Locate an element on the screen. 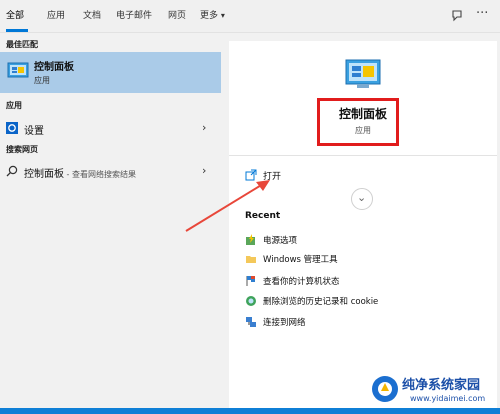  taskbar-edge is located at coordinates (250, 411).